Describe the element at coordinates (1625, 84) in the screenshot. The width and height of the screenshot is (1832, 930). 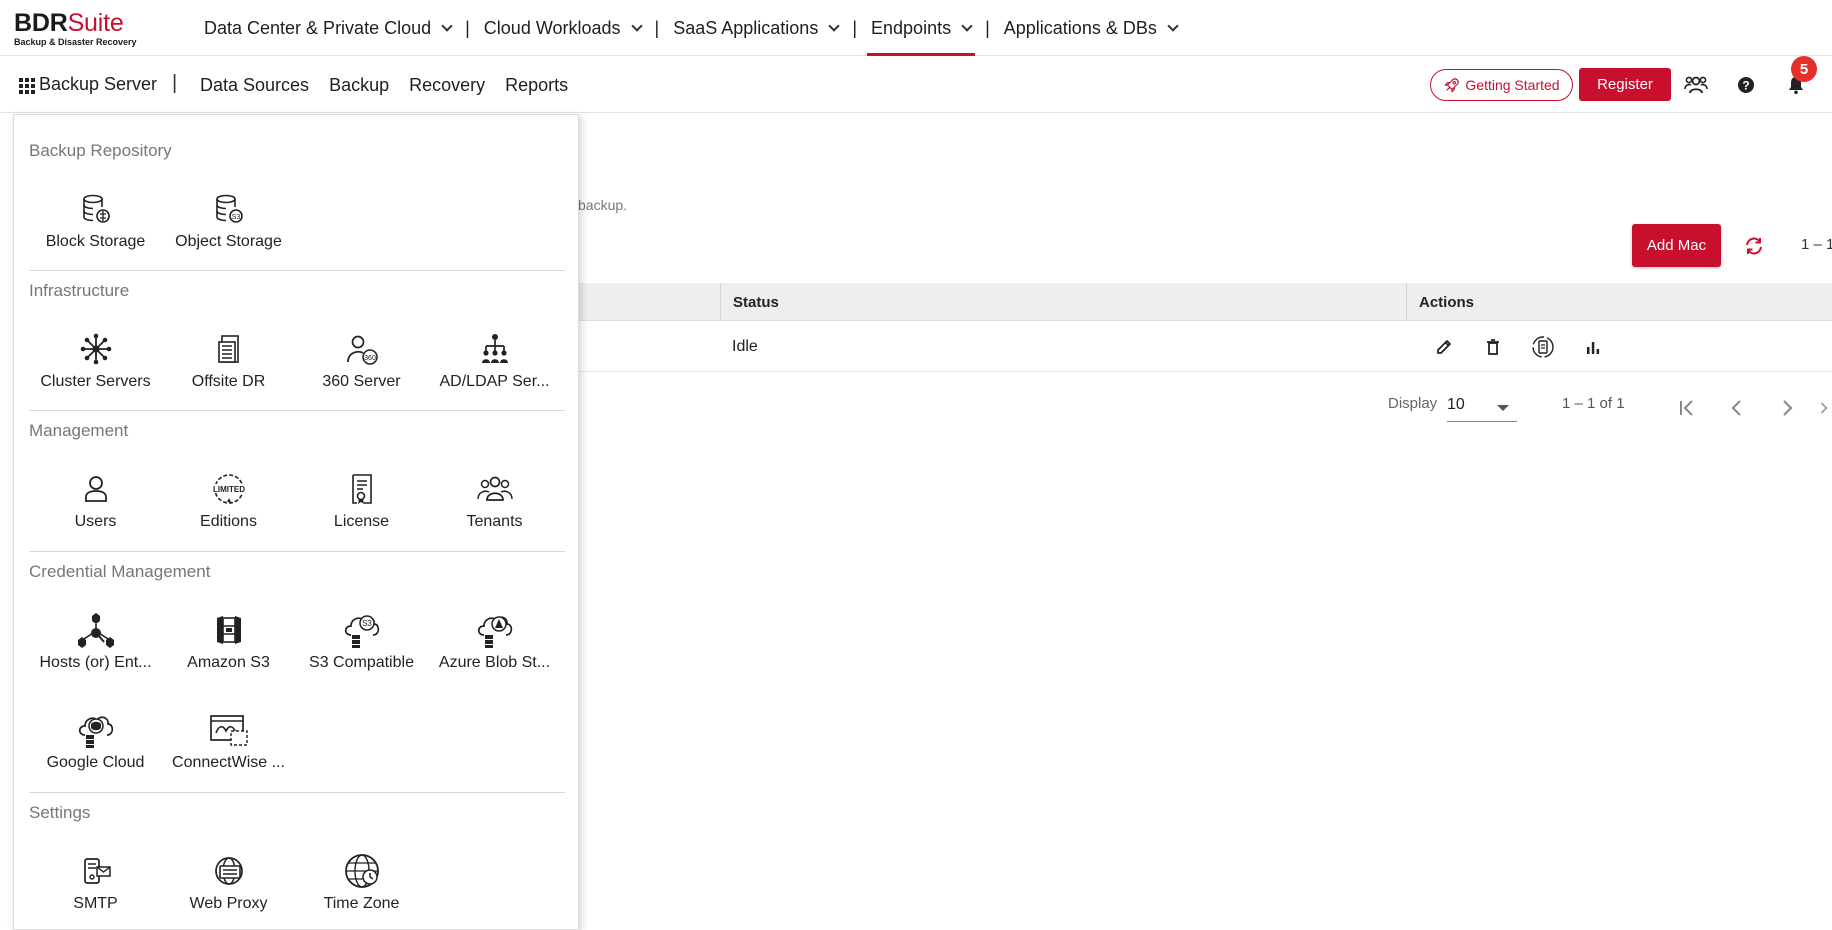
I see `register-button: Register` at that location.